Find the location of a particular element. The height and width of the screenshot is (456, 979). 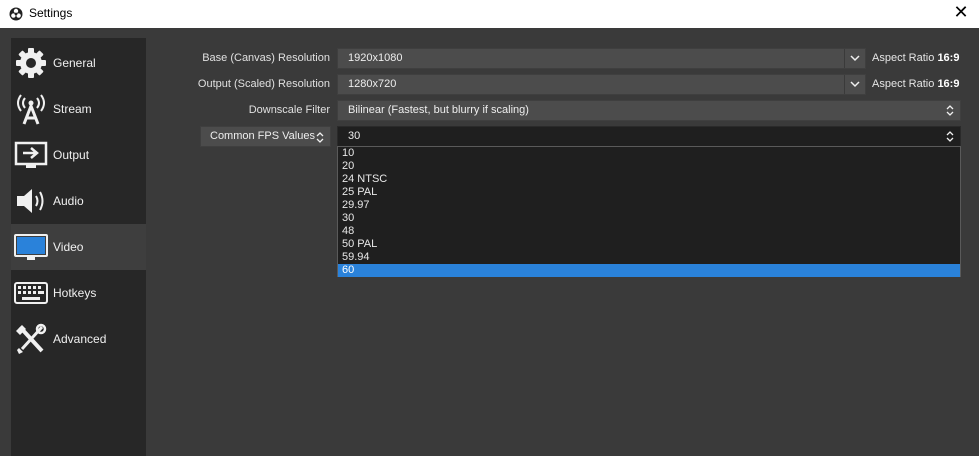

fps-option: 59.94 is located at coordinates (649, 257).